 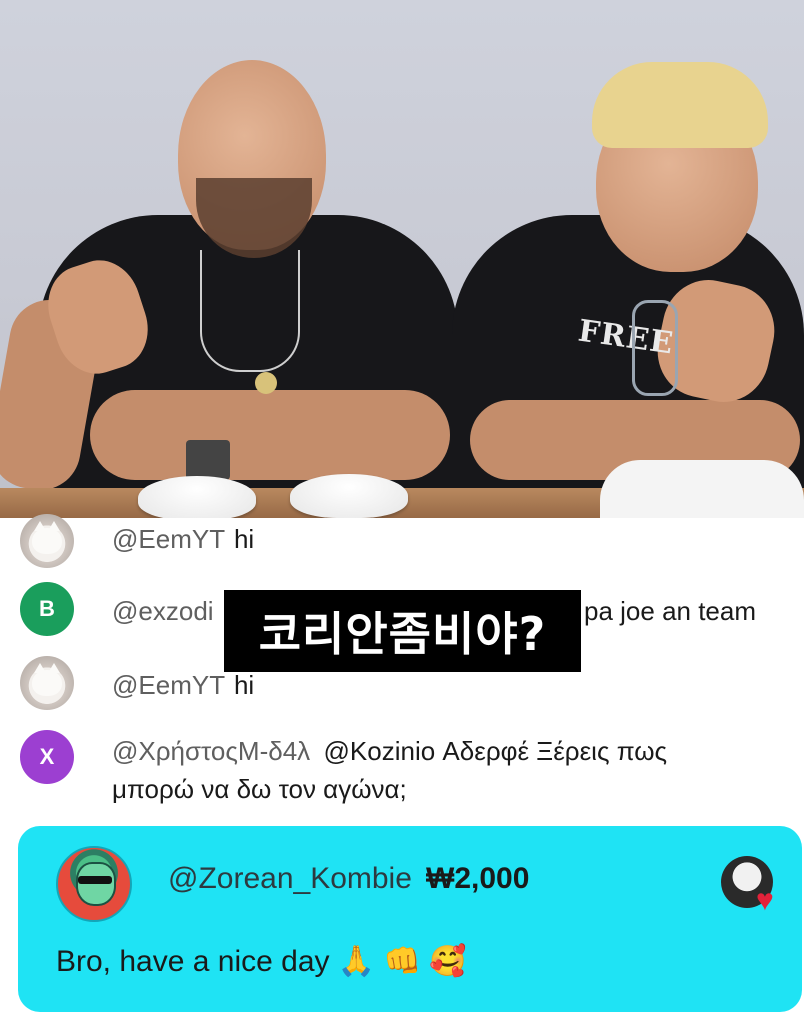 What do you see at coordinates (402, 961) in the screenshot?
I see `fist-emoji-icon: 👊` at bounding box center [402, 961].